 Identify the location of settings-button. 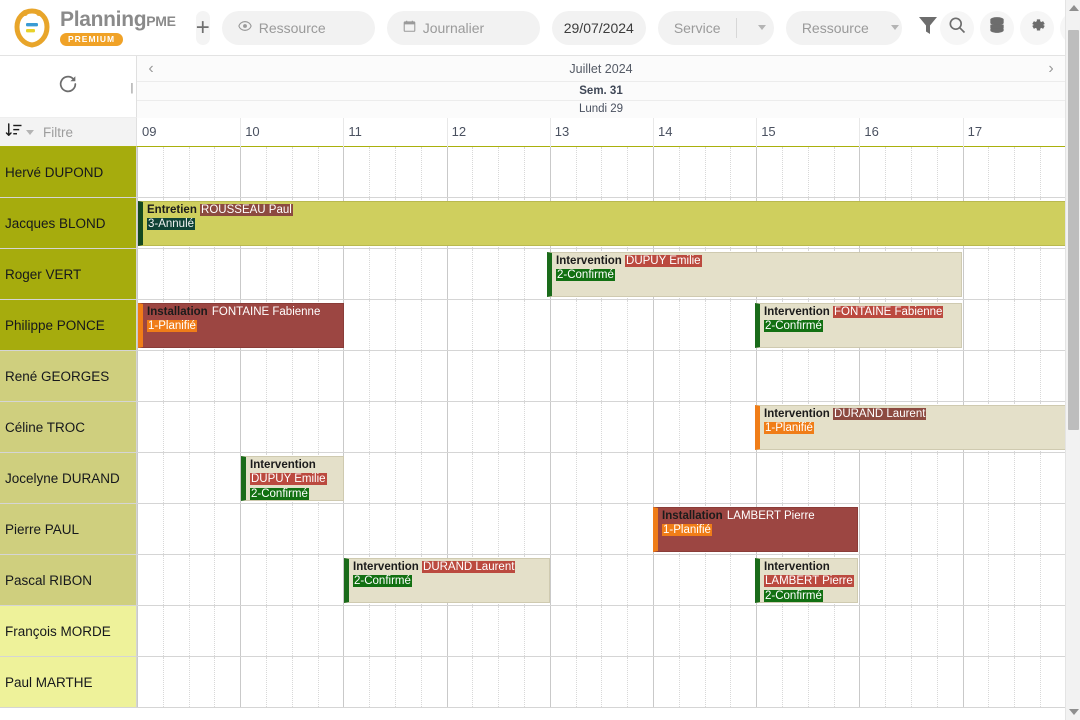
(1036, 27).